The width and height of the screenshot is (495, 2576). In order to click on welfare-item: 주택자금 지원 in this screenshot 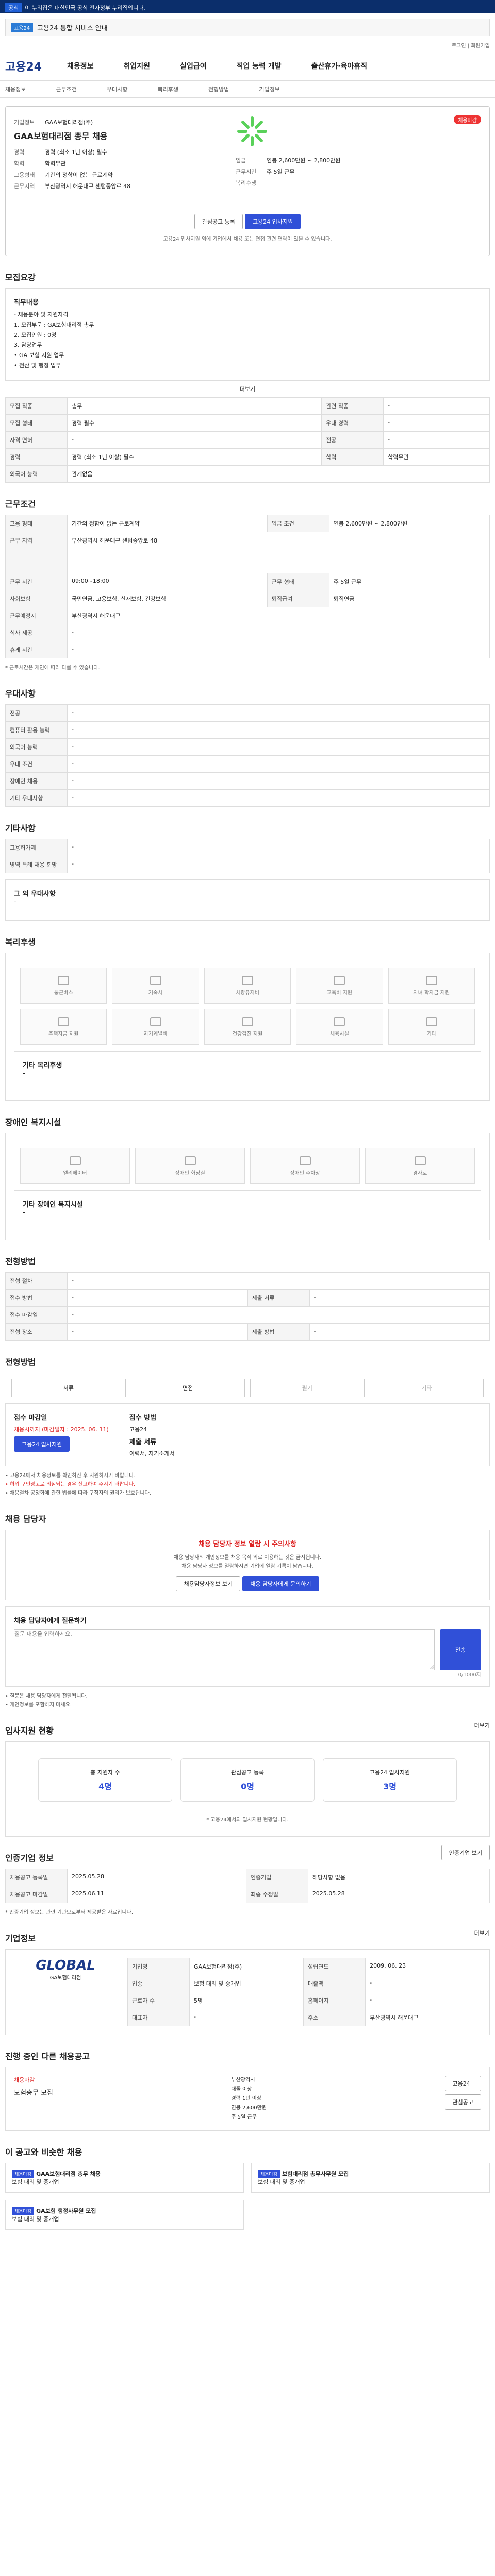, I will do `click(63, 1027)`.